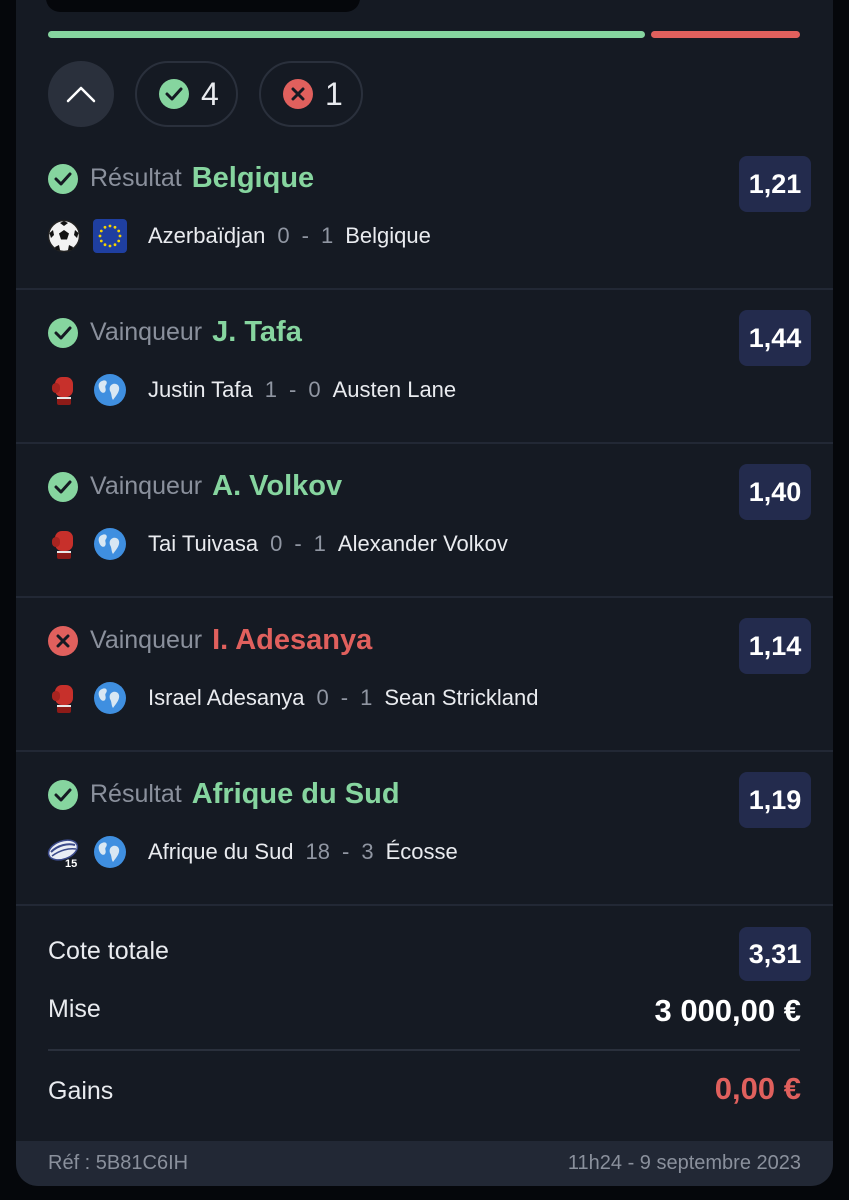 This screenshot has width=849, height=1200. What do you see at coordinates (757, 1088) in the screenshot?
I see `winnings-value: 0,00 €` at bounding box center [757, 1088].